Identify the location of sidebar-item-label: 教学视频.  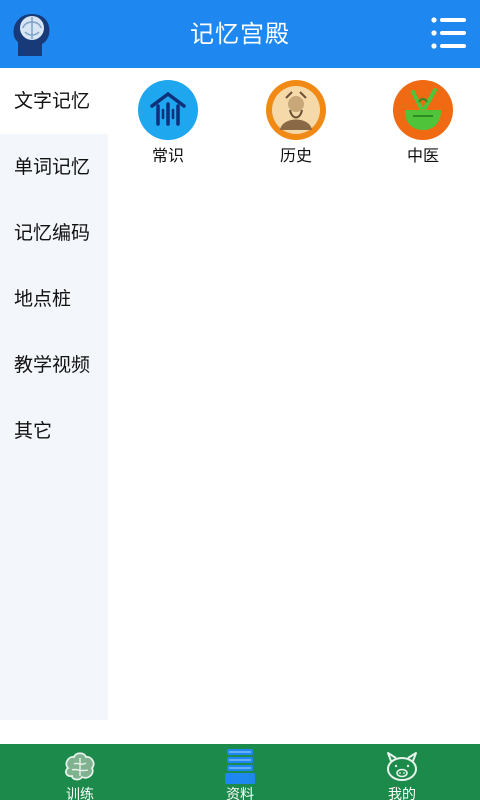
(52, 365).